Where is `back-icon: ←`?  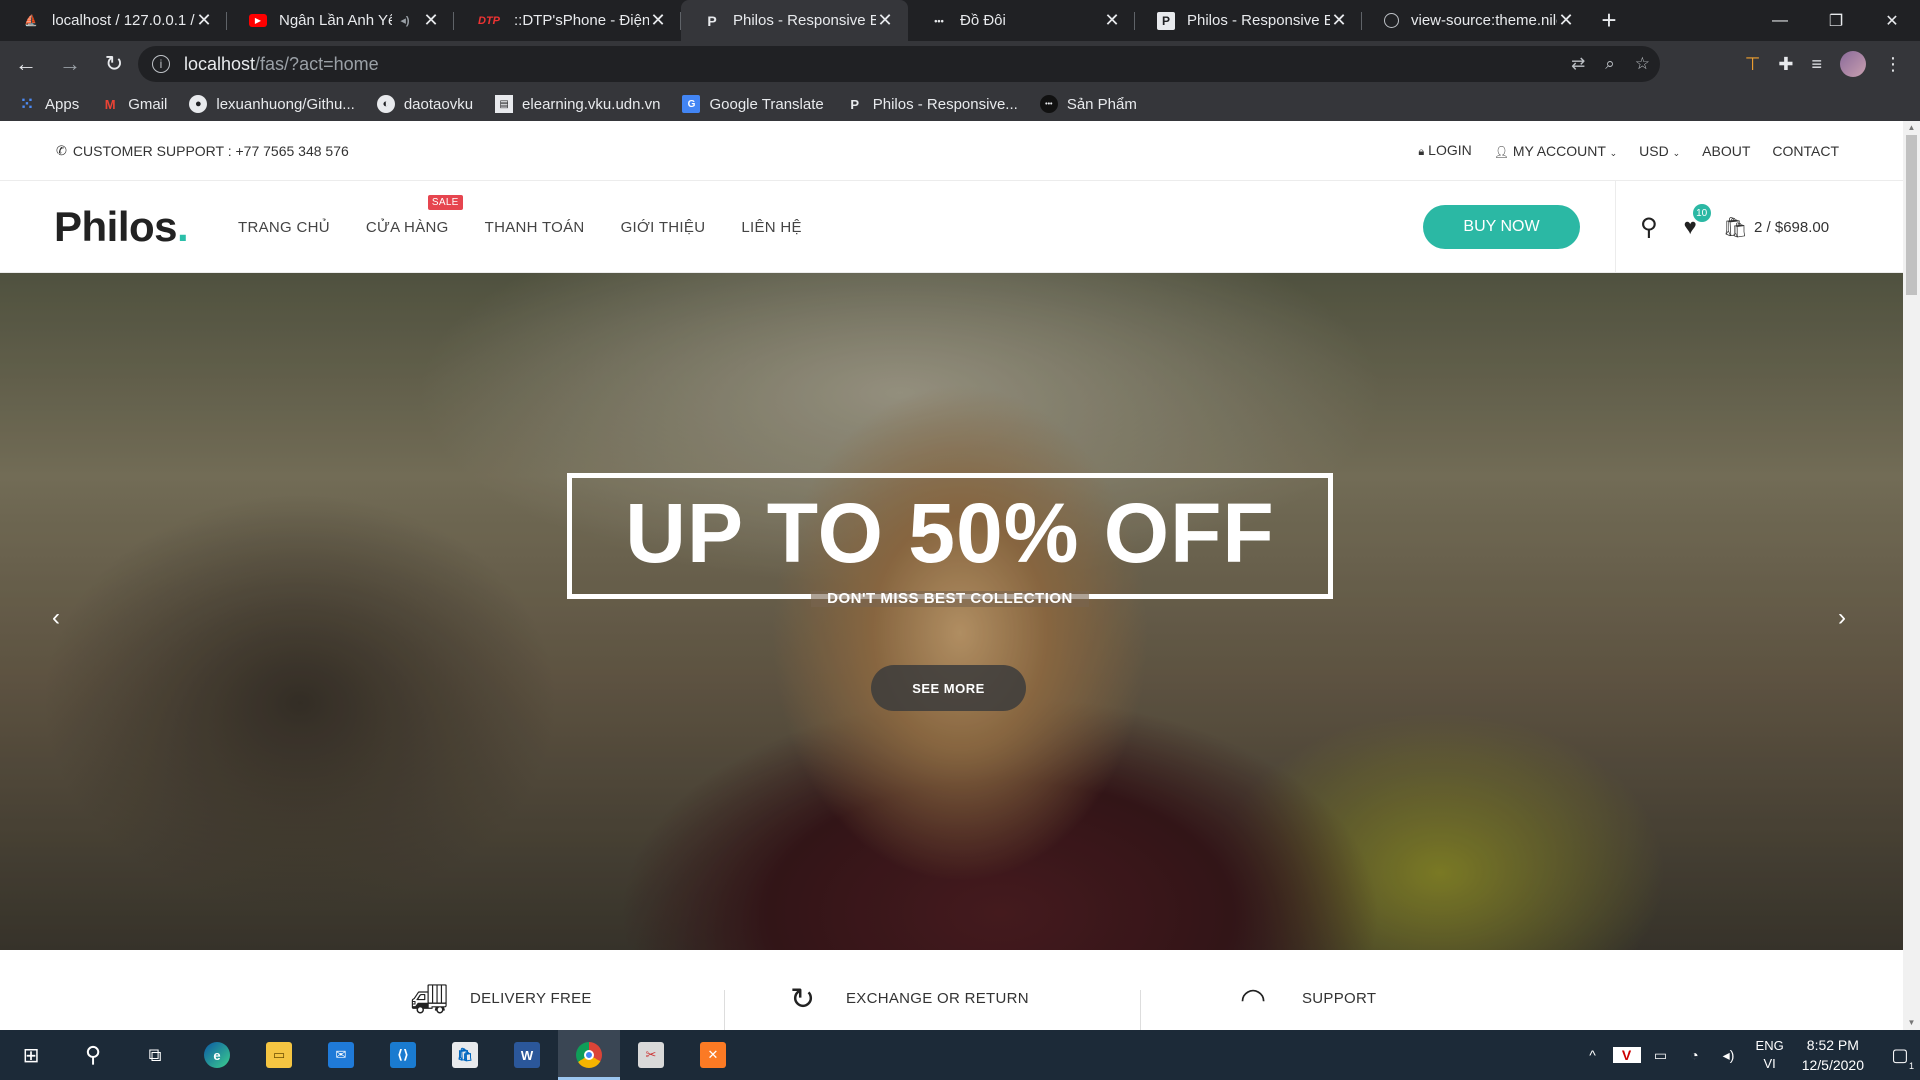
back-icon: ← is located at coordinates (26, 64).